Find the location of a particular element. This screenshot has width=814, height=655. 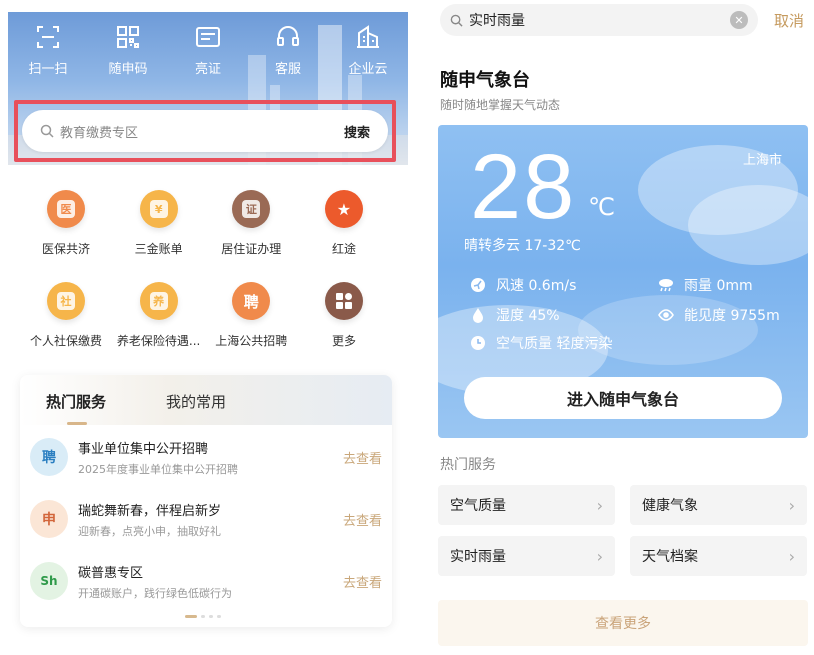

list-item-subtitle: 迎新春，点亮小申，抽取好礼 is located at coordinates (149, 531).